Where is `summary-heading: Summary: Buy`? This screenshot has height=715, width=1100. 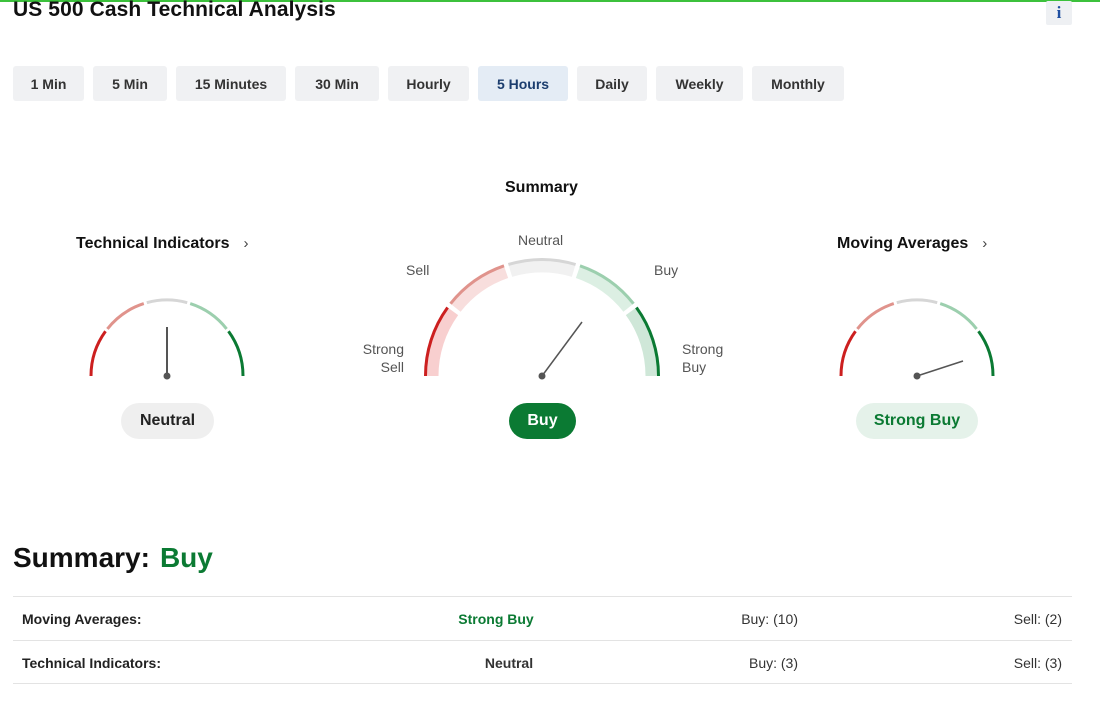
summary-heading: Summary: Buy is located at coordinates (113, 558).